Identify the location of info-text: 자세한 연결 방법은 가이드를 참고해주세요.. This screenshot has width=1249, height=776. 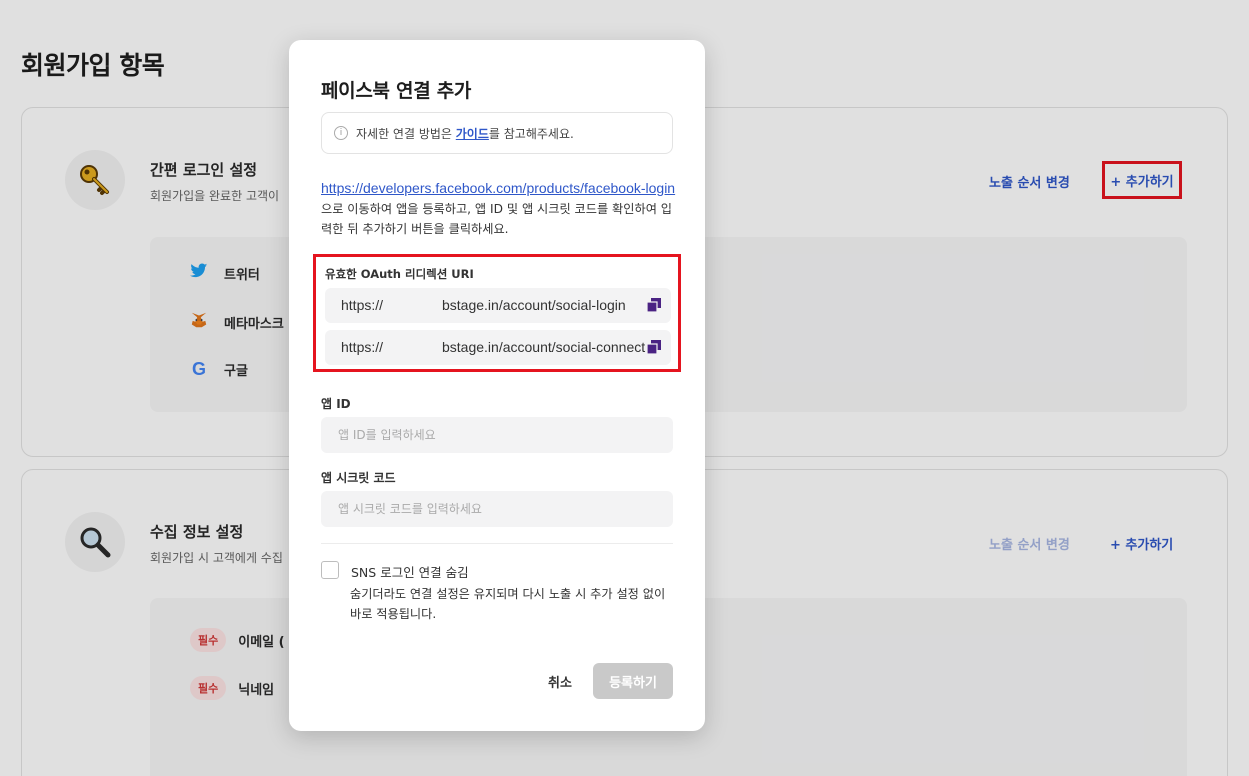
(465, 133).